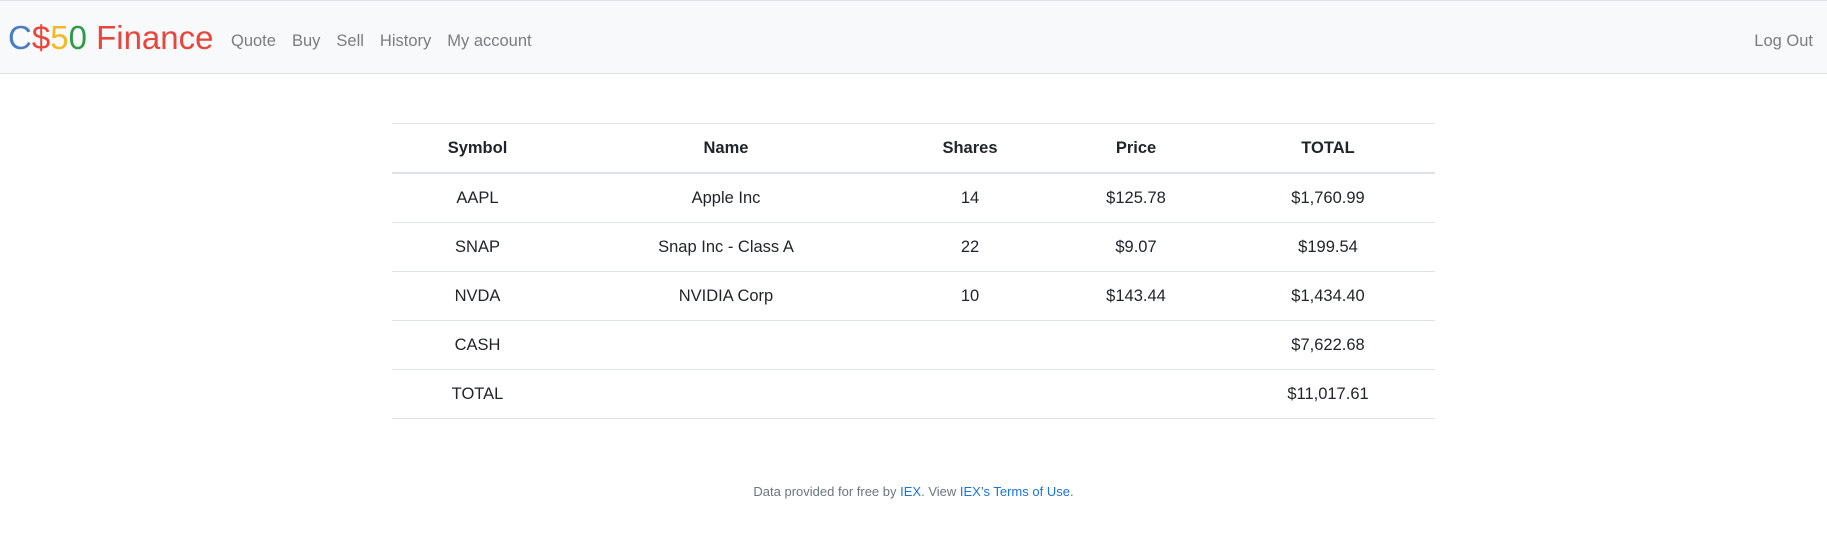  What do you see at coordinates (1328, 296) in the screenshot?
I see `cell-total: $1,434.40` at bounding box center [1328, 296].